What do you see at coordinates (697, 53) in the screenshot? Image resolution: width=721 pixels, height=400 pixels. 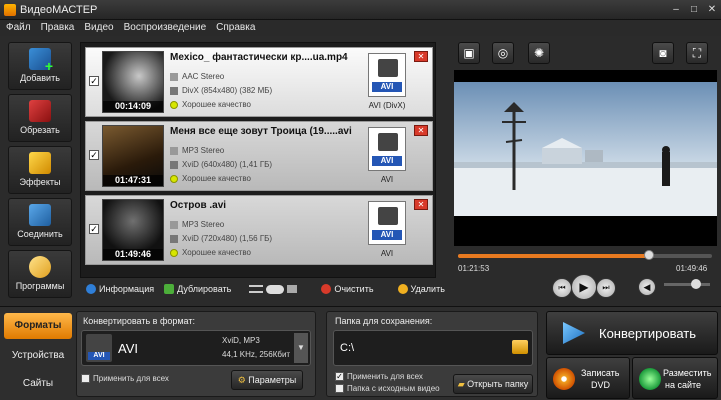 I see `fullscreen-icon: ⛶` at bounding box center [697, 53].